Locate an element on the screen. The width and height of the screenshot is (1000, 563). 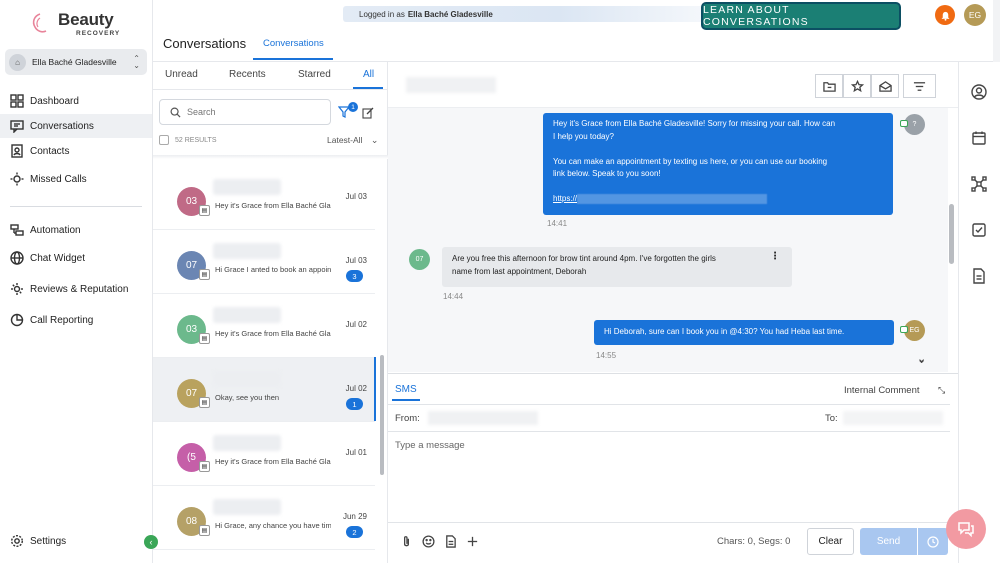
nav-automation: Automation is located at coordinates (76, 230).